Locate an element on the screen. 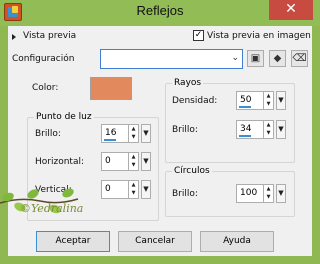  color-swatch is located at coordinates (111, 88).